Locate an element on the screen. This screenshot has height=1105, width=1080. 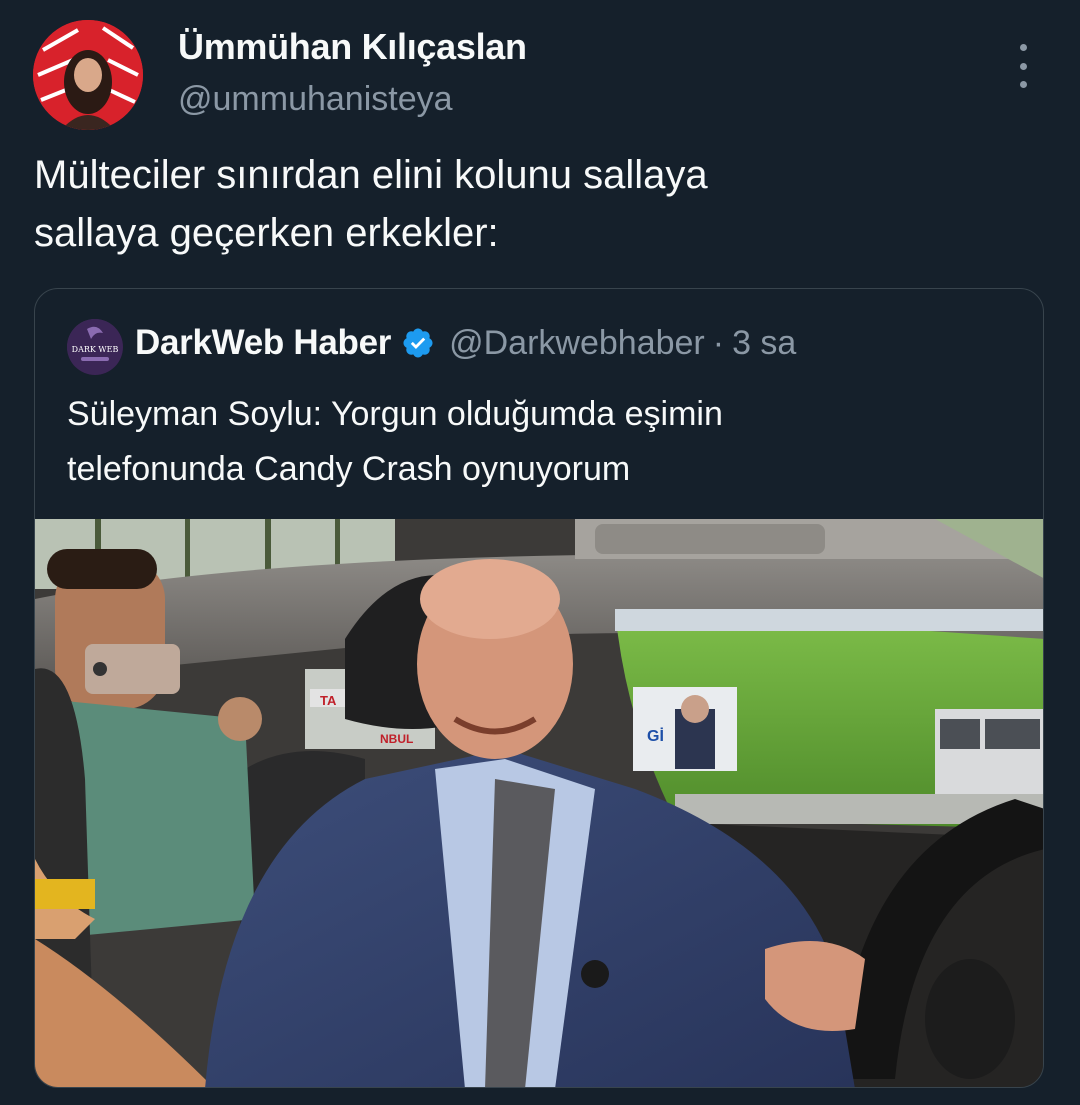
billboard-text: Gİ is located at coordinates (655, 736).